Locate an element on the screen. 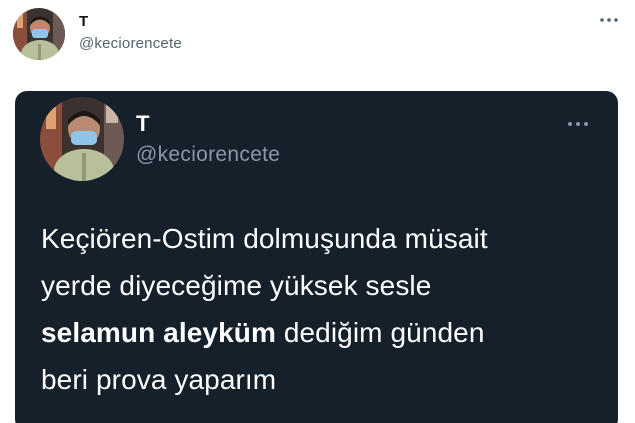 Image resolution: width=635 pixels, height=423 pixels. tweet-text-line-1: Keçiören-Ostim dolmuşunda müsait is located at coordinates (264, 238).